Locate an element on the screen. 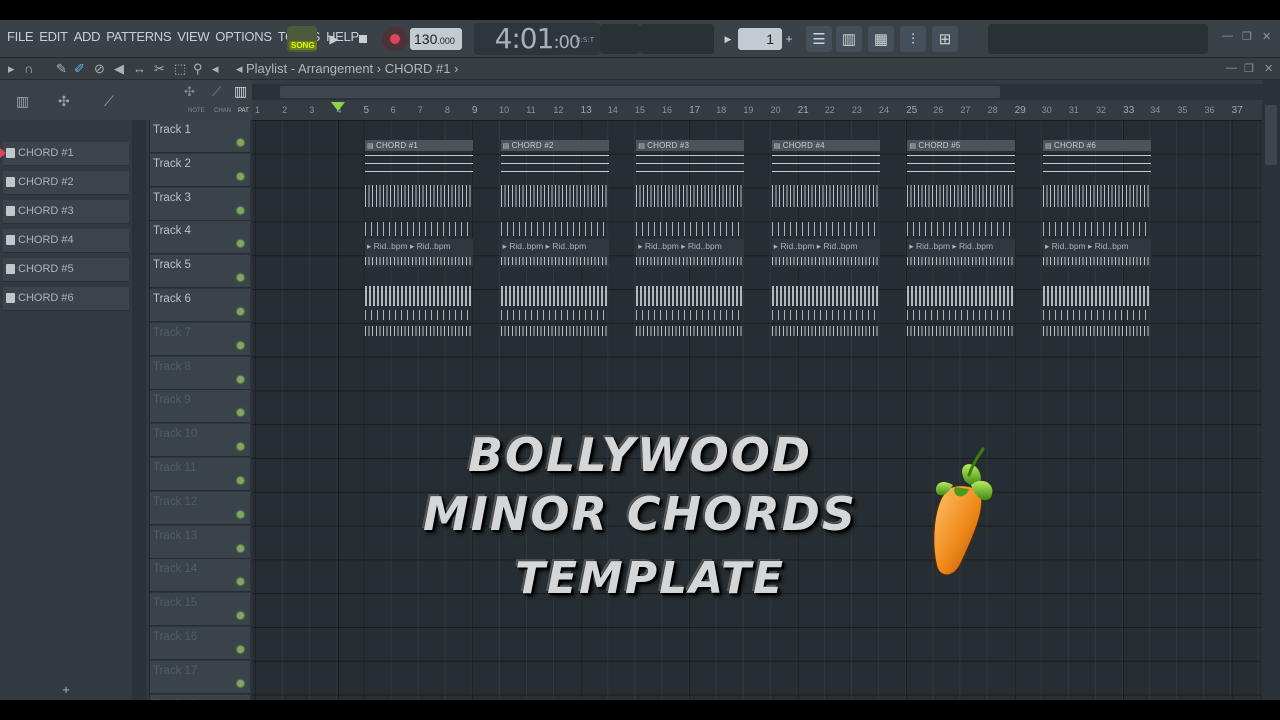 This screenshot has height=720, width=1280. pattern-clip-group: CHORD #3 ▸ Rid..bpm ▸ Rid..bpm is located at coordinates (690, 240).